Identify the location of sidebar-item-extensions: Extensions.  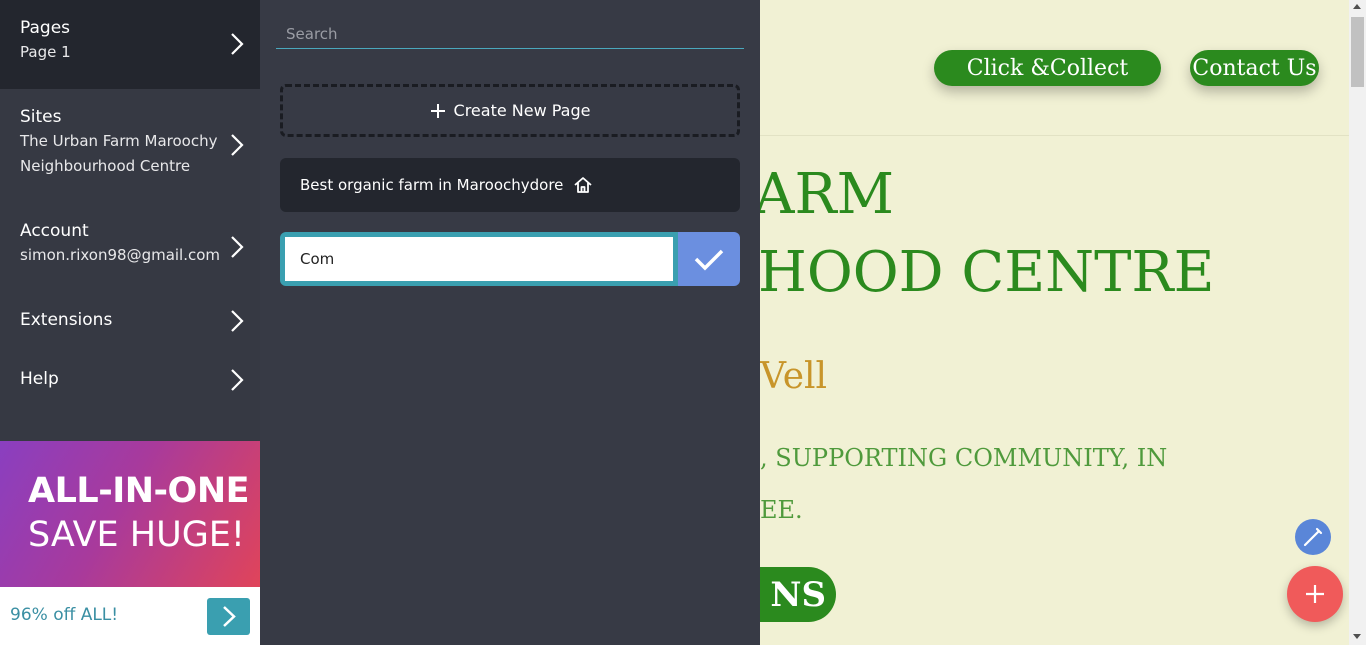
(130, 322).